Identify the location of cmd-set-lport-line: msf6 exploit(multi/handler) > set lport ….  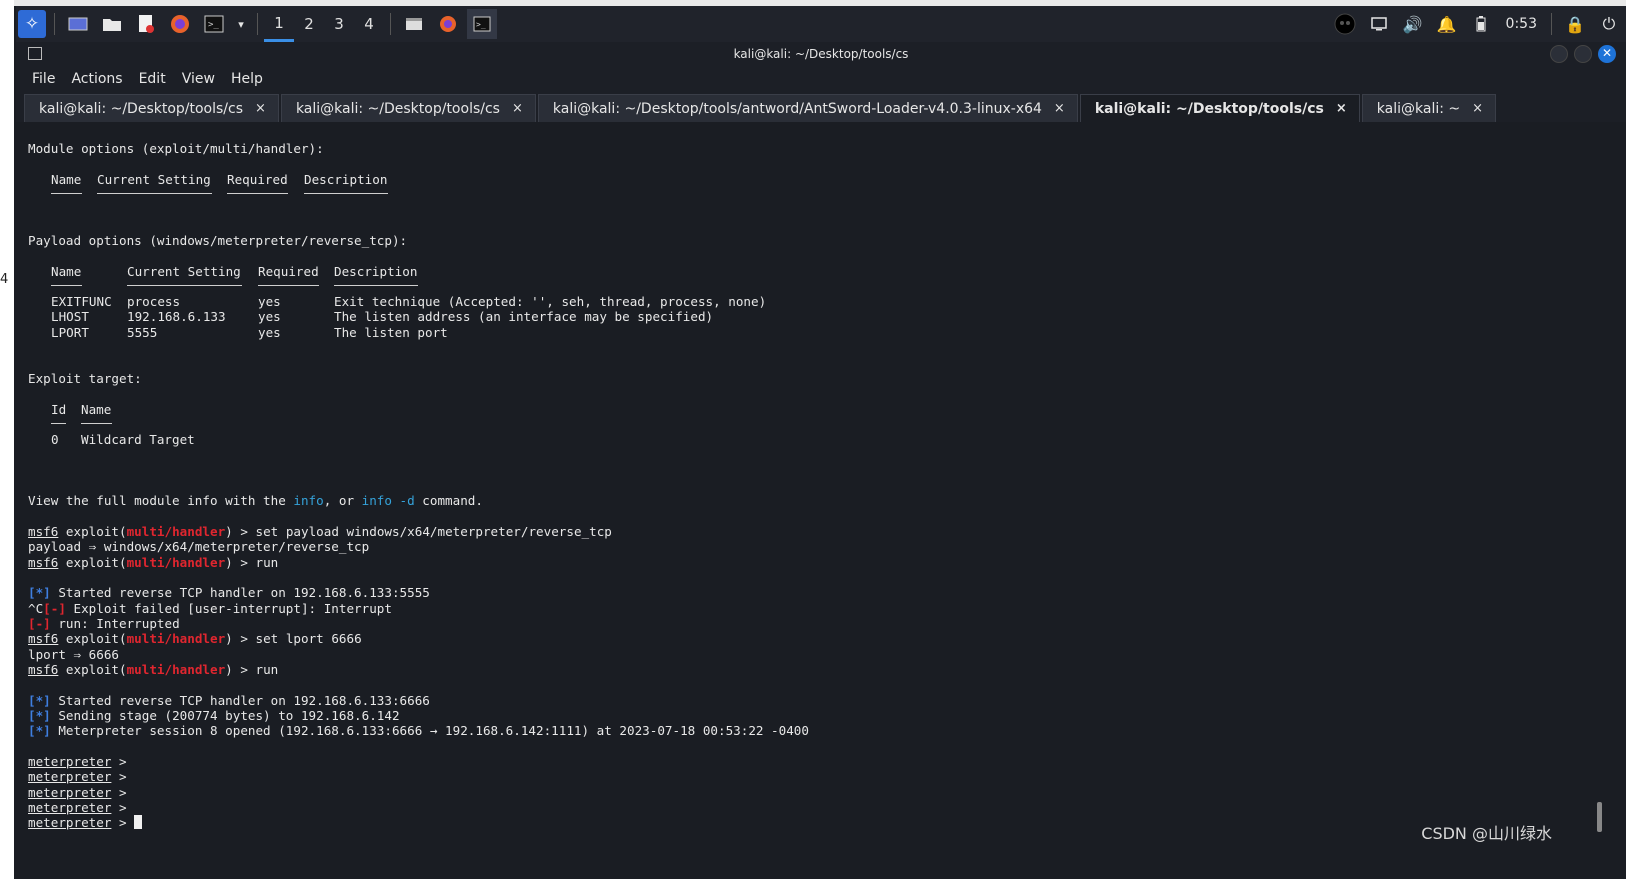
(195, 638).